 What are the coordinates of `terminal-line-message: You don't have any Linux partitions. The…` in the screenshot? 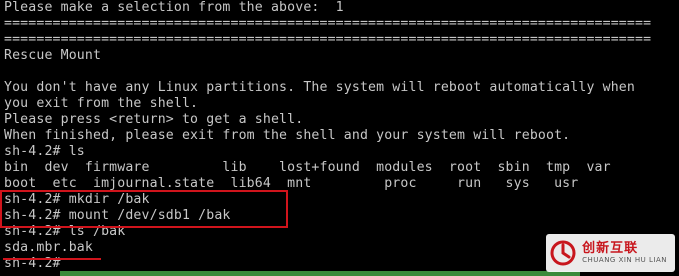 It's located at (319, 87).